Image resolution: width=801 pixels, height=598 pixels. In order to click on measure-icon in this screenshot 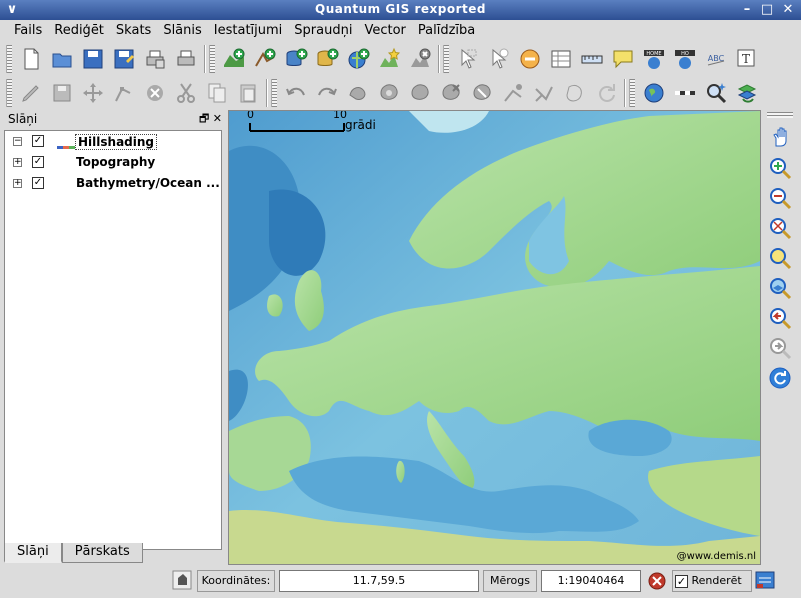, I will do `click(529, 59)`.